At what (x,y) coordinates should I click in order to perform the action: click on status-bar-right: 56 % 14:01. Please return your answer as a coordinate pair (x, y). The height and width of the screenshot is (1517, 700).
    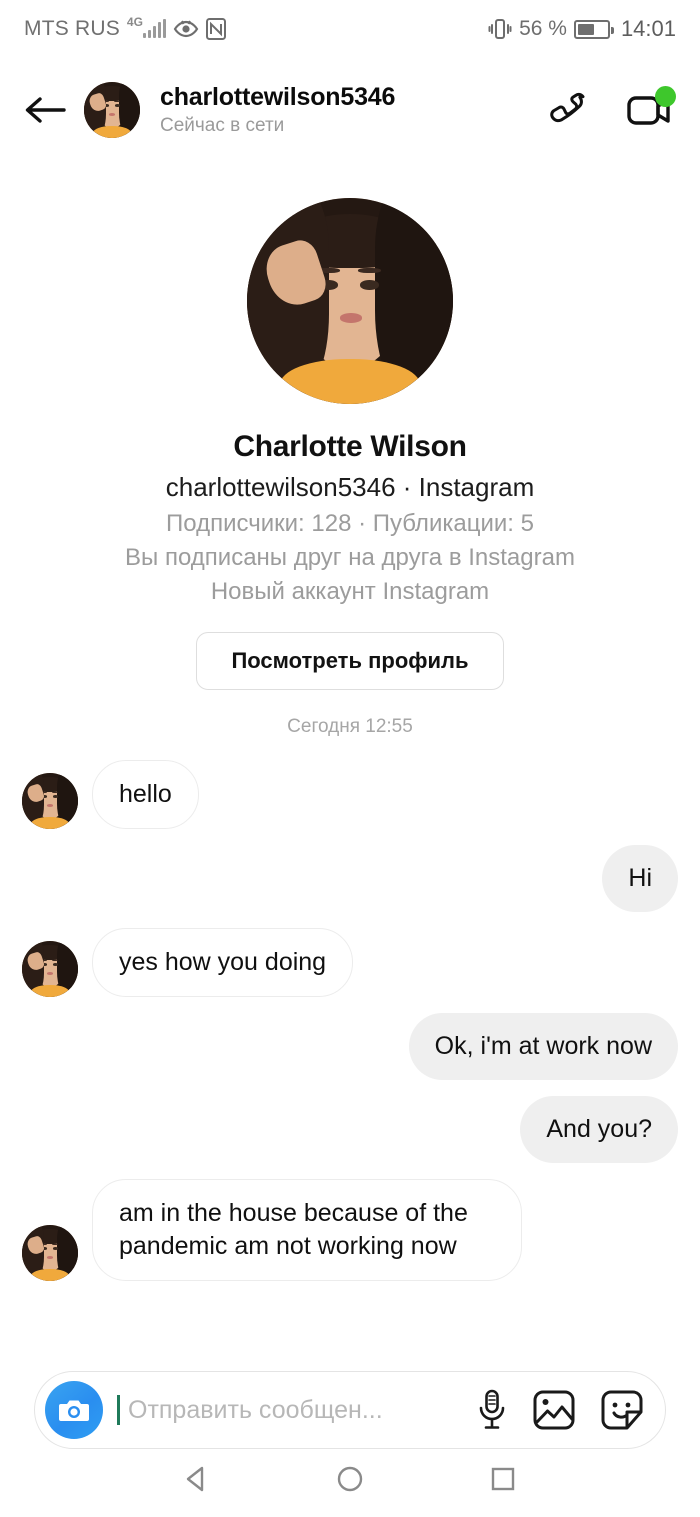
    Looking at the image, I should click on (582, 29).